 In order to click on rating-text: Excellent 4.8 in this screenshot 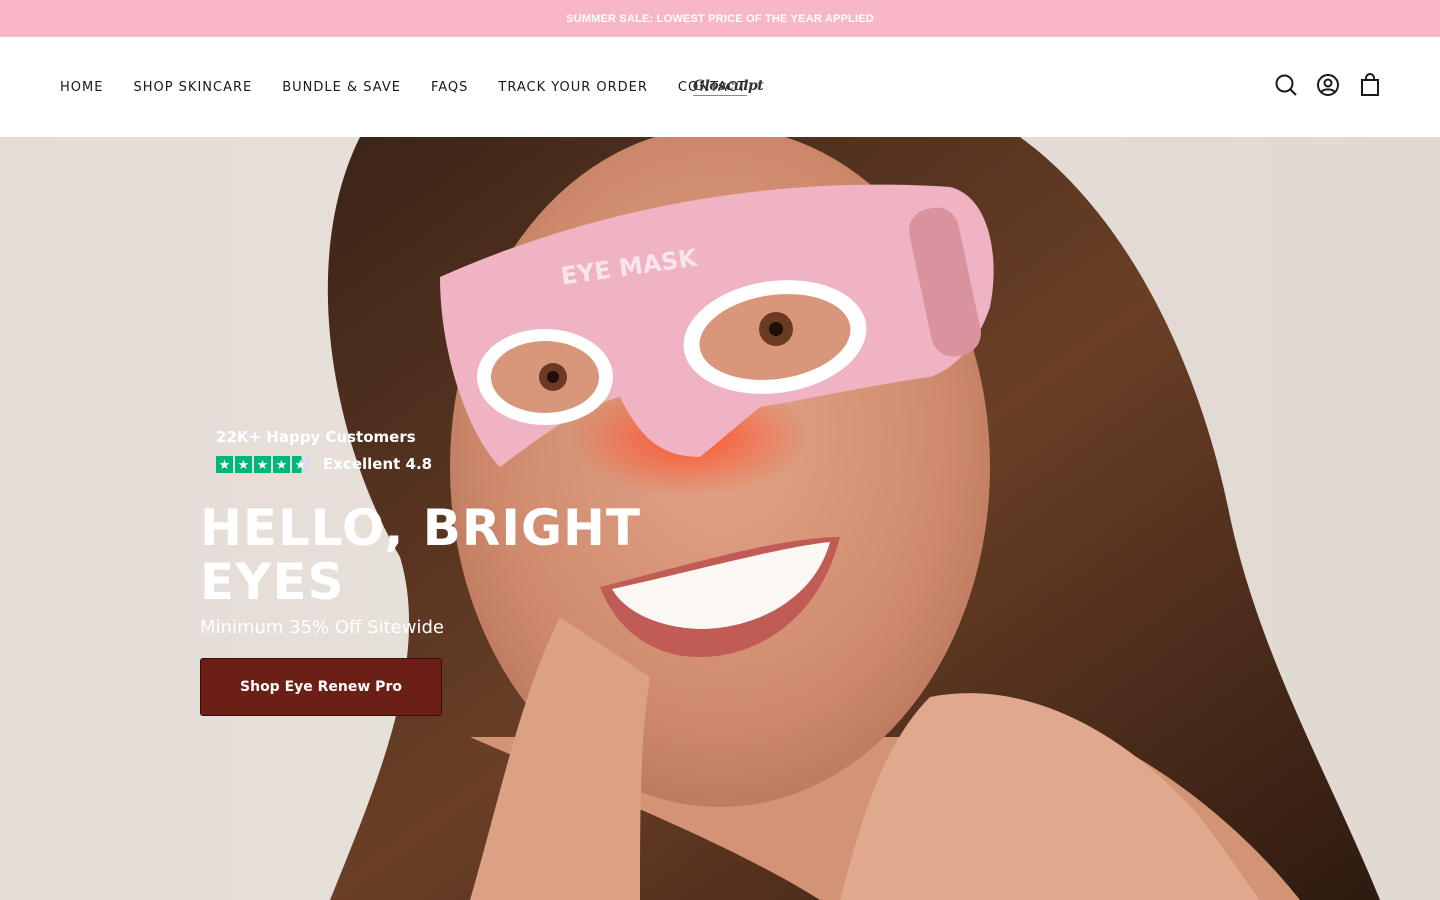, I will do `click(378, 464)`.